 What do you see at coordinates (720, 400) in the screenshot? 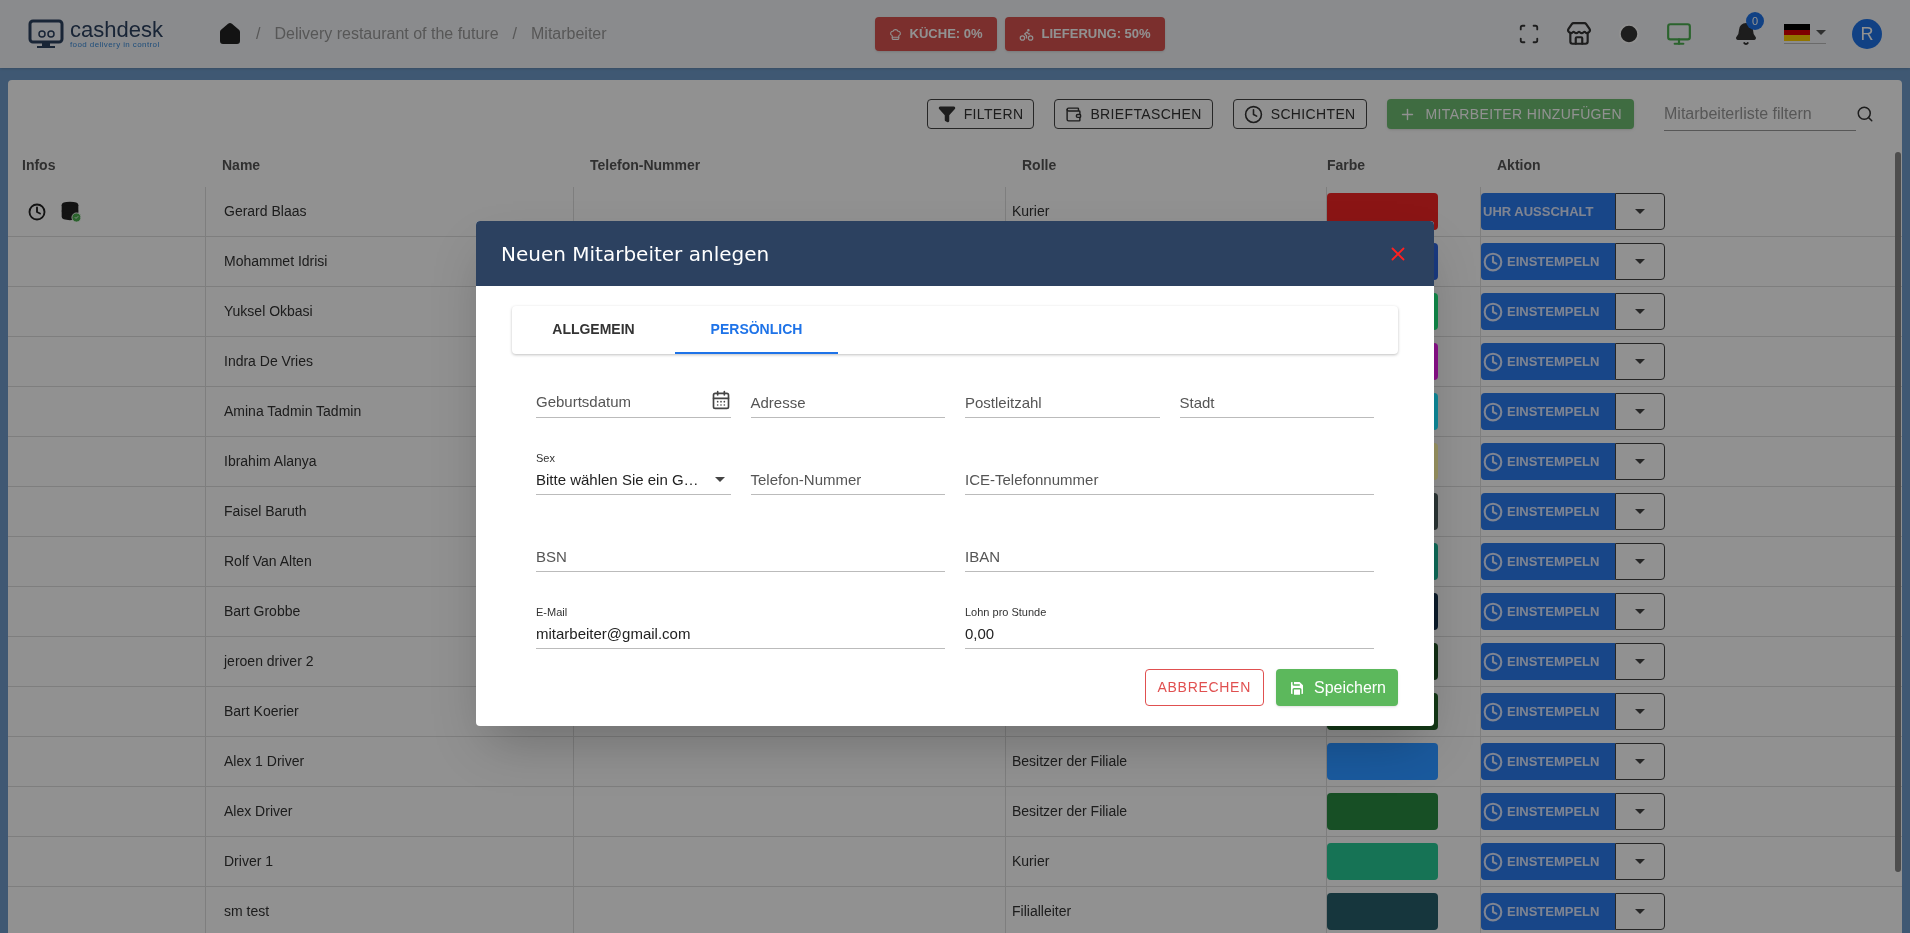
I see `calendar-icon` at bounding box center [720, 400].